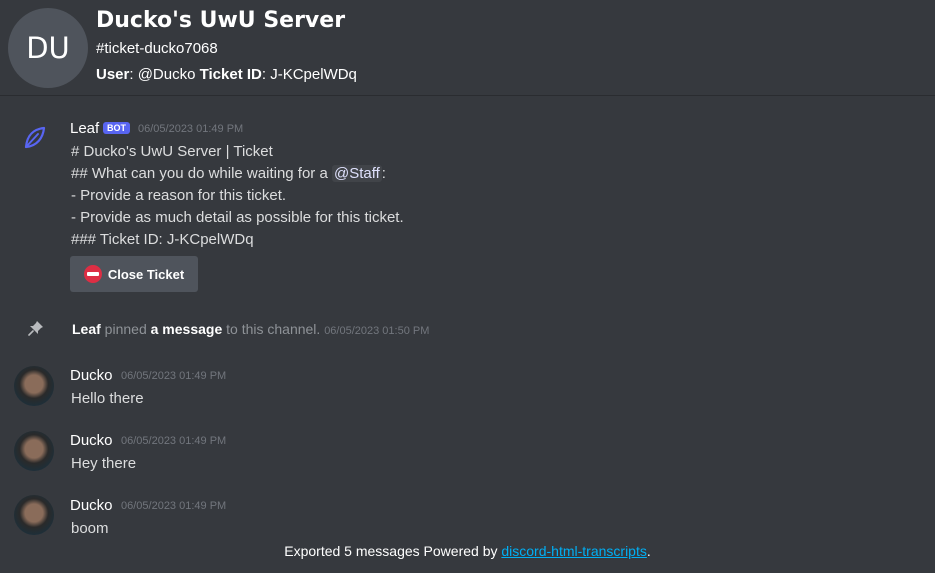 Image resolution: width=935 pixels, height=573 pixels. Describe the element at coordinates (104, 463) in the screenshot. I see `message-text: Hey there` at that location.